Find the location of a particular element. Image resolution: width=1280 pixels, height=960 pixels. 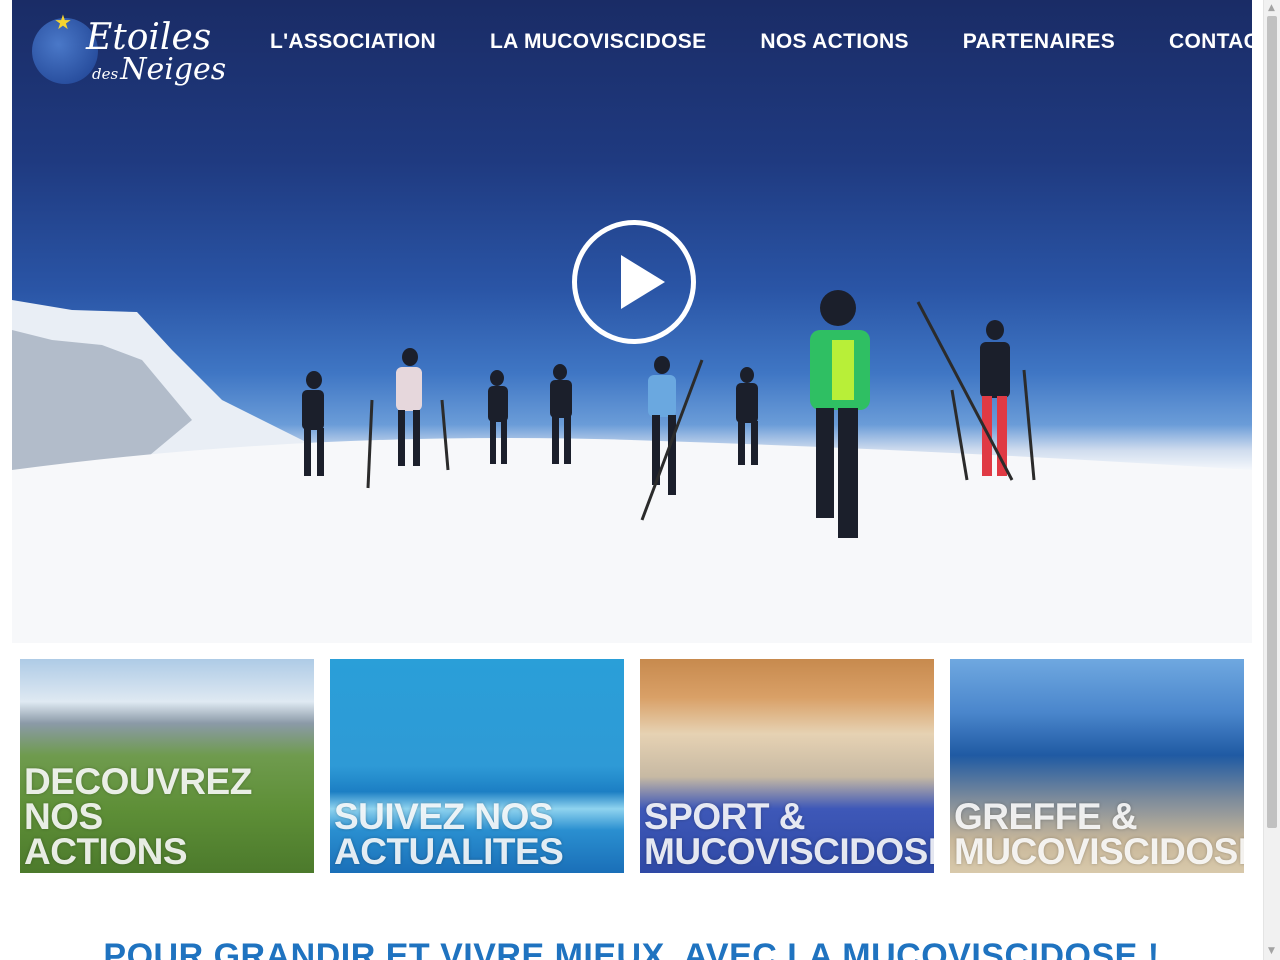

site-logo: ★ Etoiles desNeiges is located at coordinates (129, 50).